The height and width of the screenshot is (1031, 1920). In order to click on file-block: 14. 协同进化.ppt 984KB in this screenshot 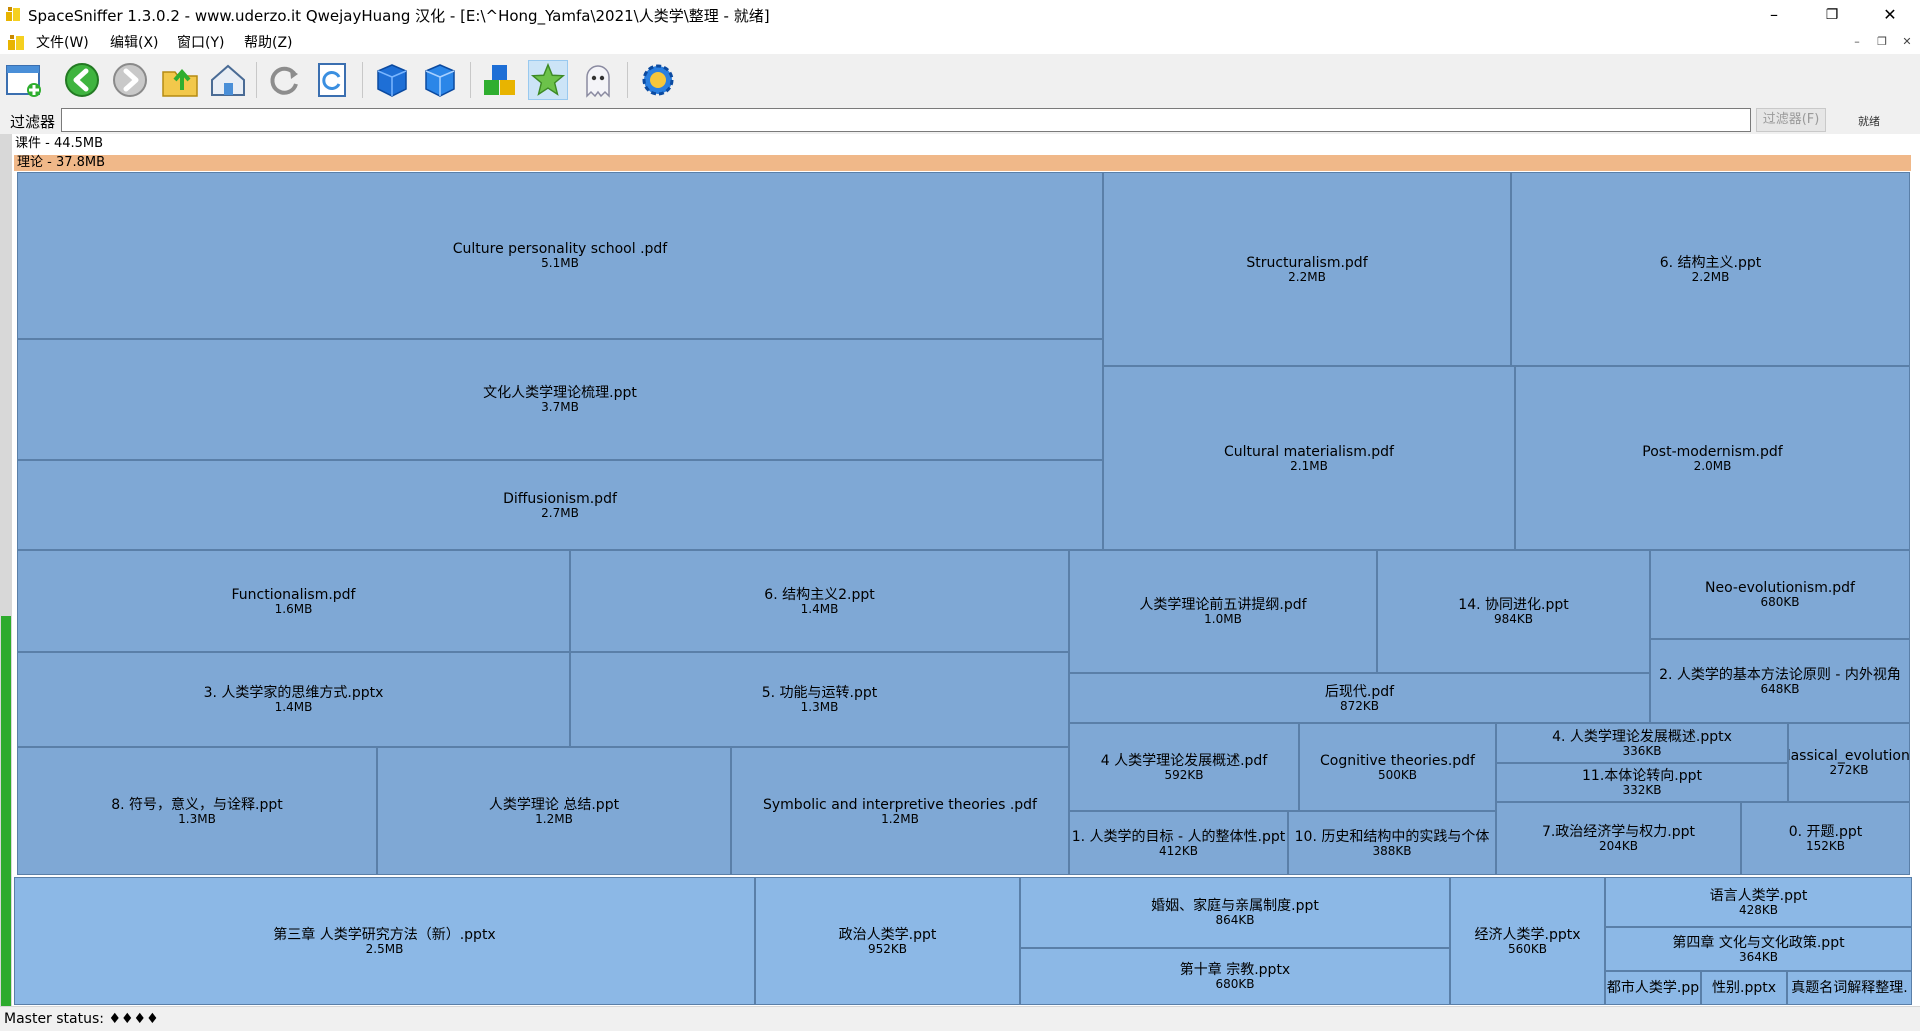, I will do `click(1513, 611)`.